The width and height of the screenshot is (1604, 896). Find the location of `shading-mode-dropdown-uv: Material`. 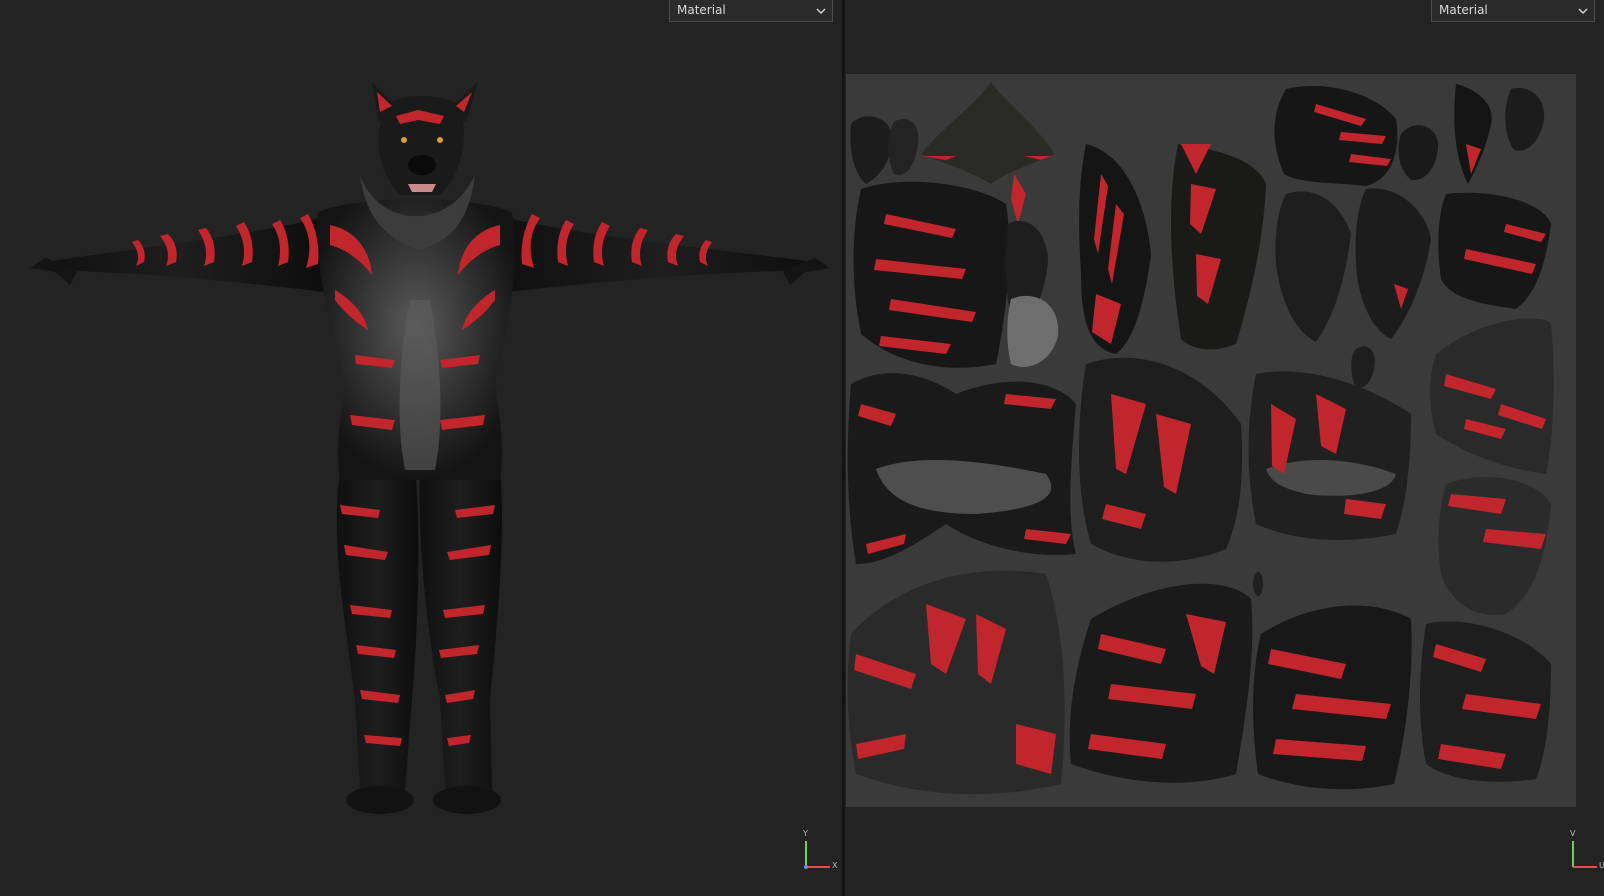

shading-mode-dropdown-uv: Material is located at coordinates (1513, 11).